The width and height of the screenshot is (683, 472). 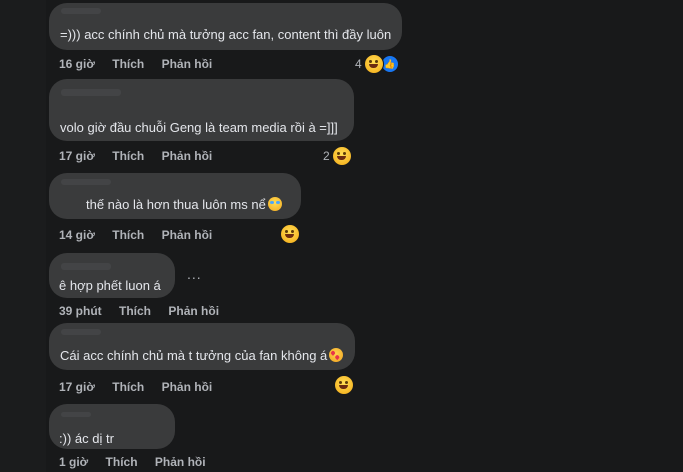 What do you see at coordinates (274, 204) in the screenshot?
I see `crying-laugh-emoji-icon` at bounding box center [274, 204].